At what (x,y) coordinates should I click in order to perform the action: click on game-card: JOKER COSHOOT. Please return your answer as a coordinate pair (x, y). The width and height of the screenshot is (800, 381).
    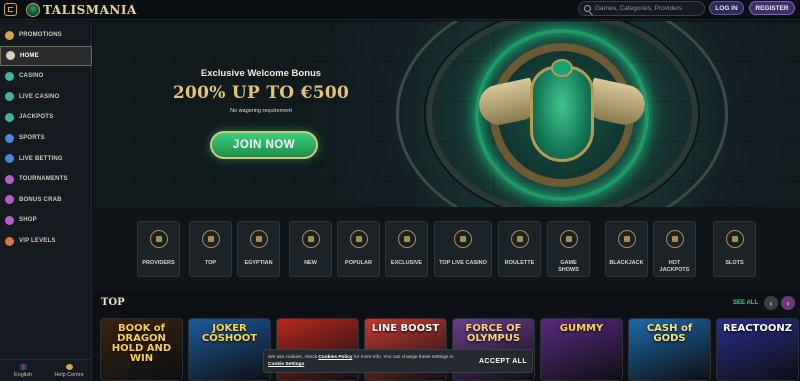
    Looking at the image, I should click on (229, 349).